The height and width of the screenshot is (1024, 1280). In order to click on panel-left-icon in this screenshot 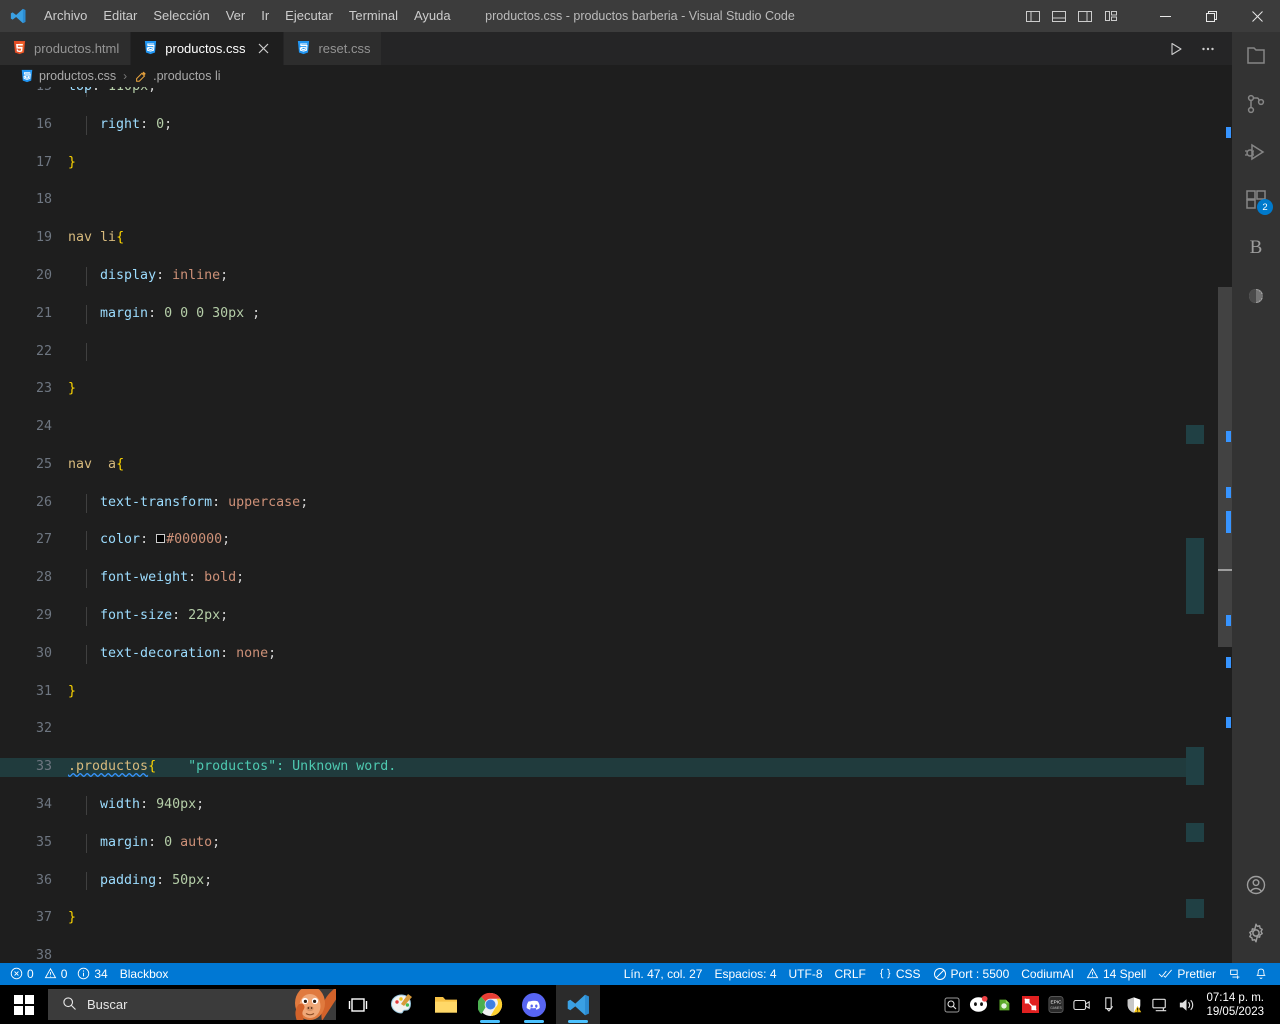, I will do `click(1033, 16)`.